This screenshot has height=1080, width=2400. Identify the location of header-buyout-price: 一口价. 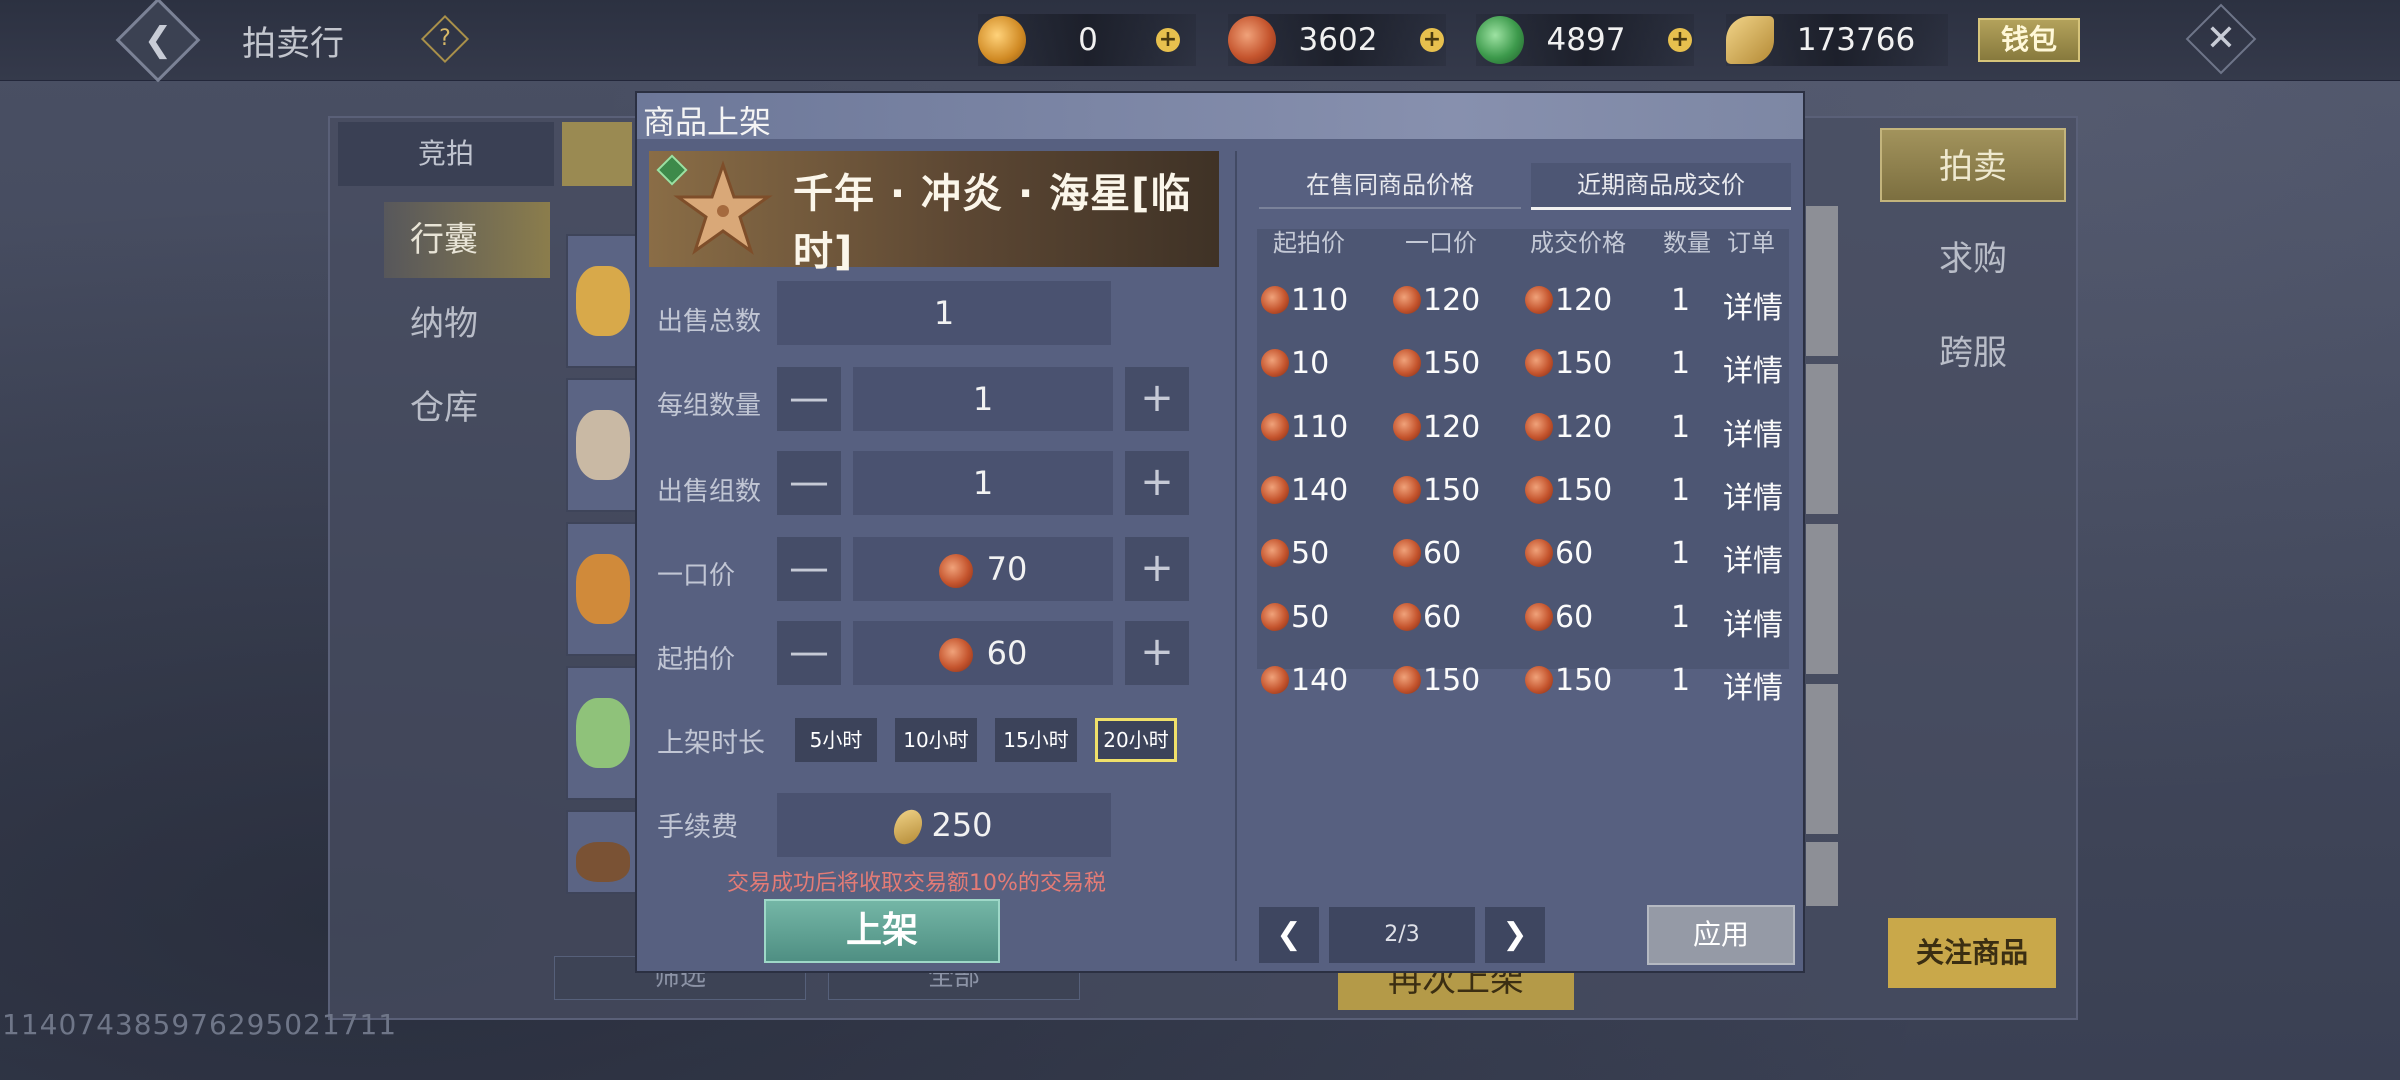
(1441, 243).